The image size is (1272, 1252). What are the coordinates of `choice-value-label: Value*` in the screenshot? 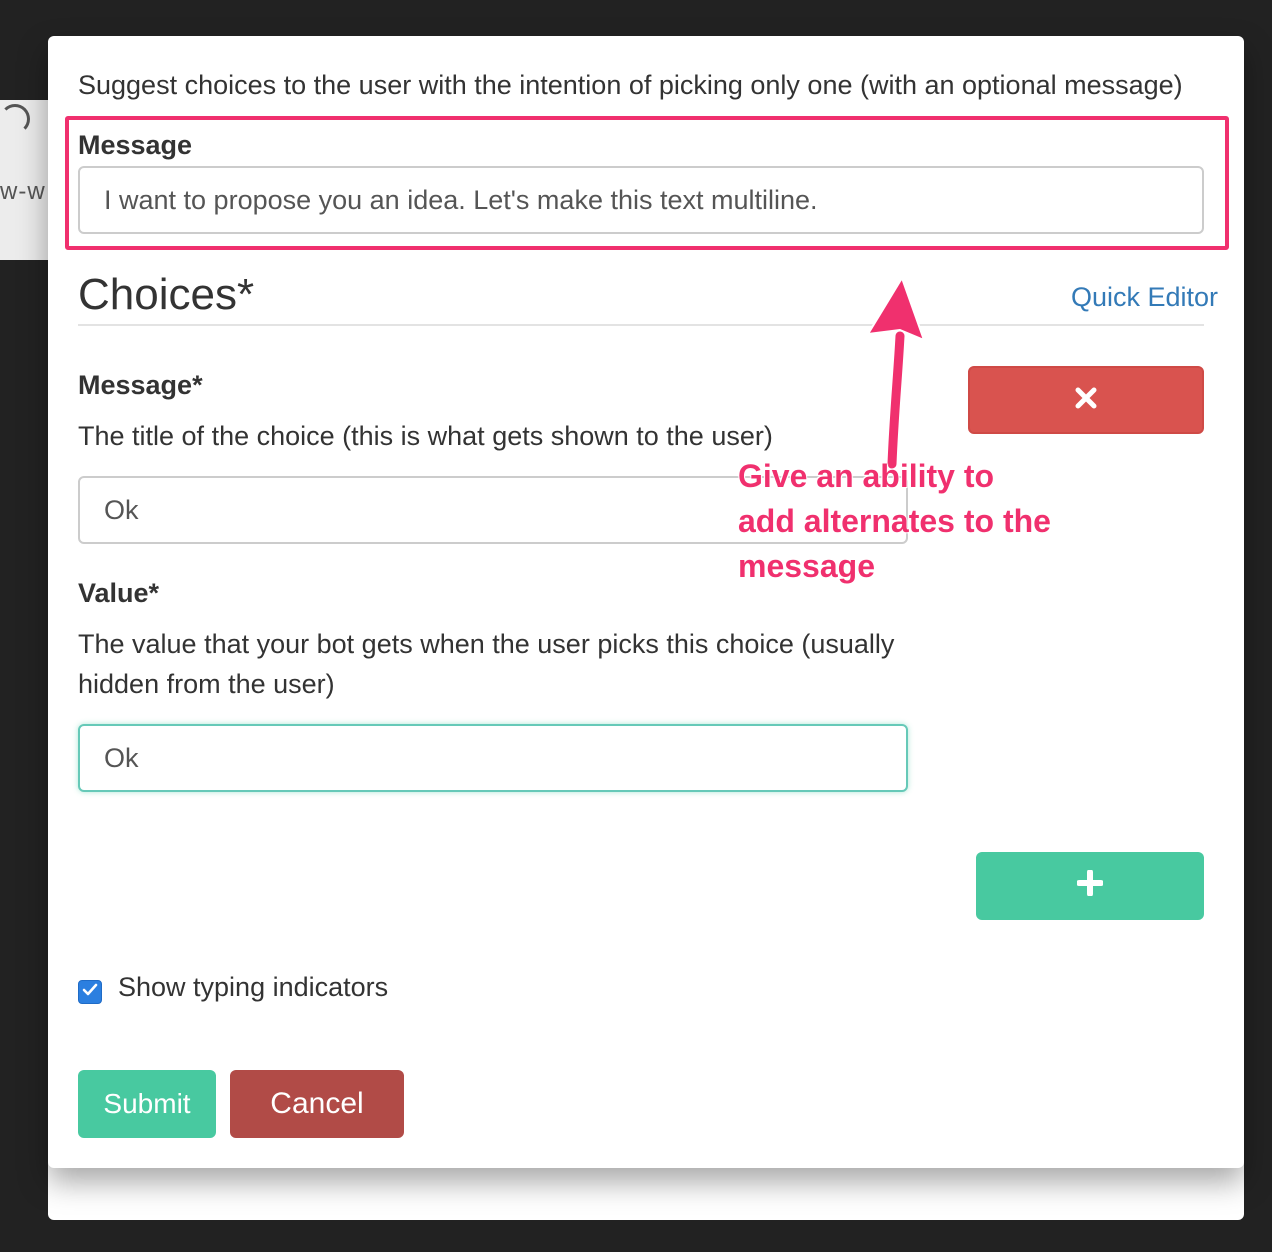 It's located at (119, 593).